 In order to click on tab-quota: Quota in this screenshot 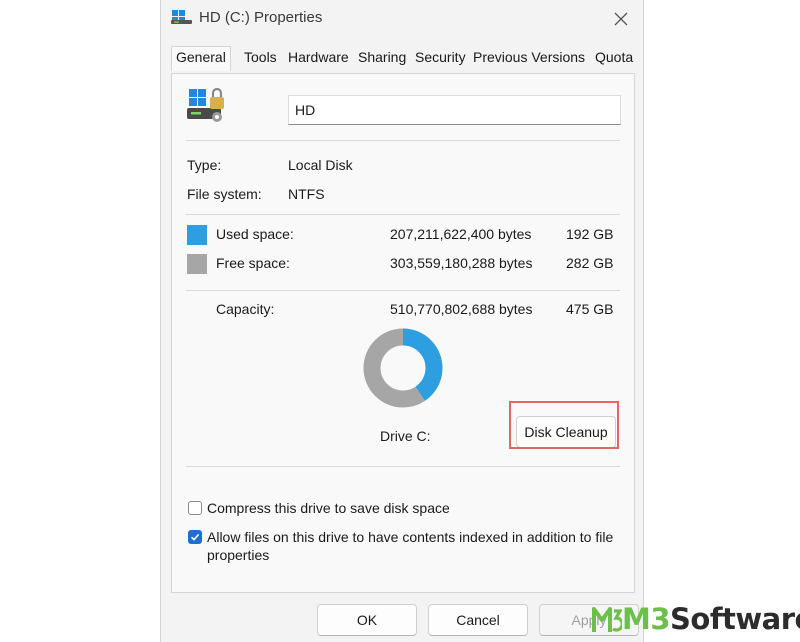, I will do `click(614, 57)`.